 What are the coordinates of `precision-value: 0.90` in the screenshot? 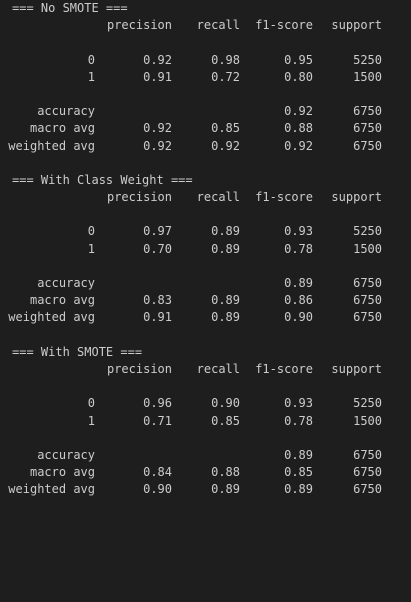 It's located at (157, 489).